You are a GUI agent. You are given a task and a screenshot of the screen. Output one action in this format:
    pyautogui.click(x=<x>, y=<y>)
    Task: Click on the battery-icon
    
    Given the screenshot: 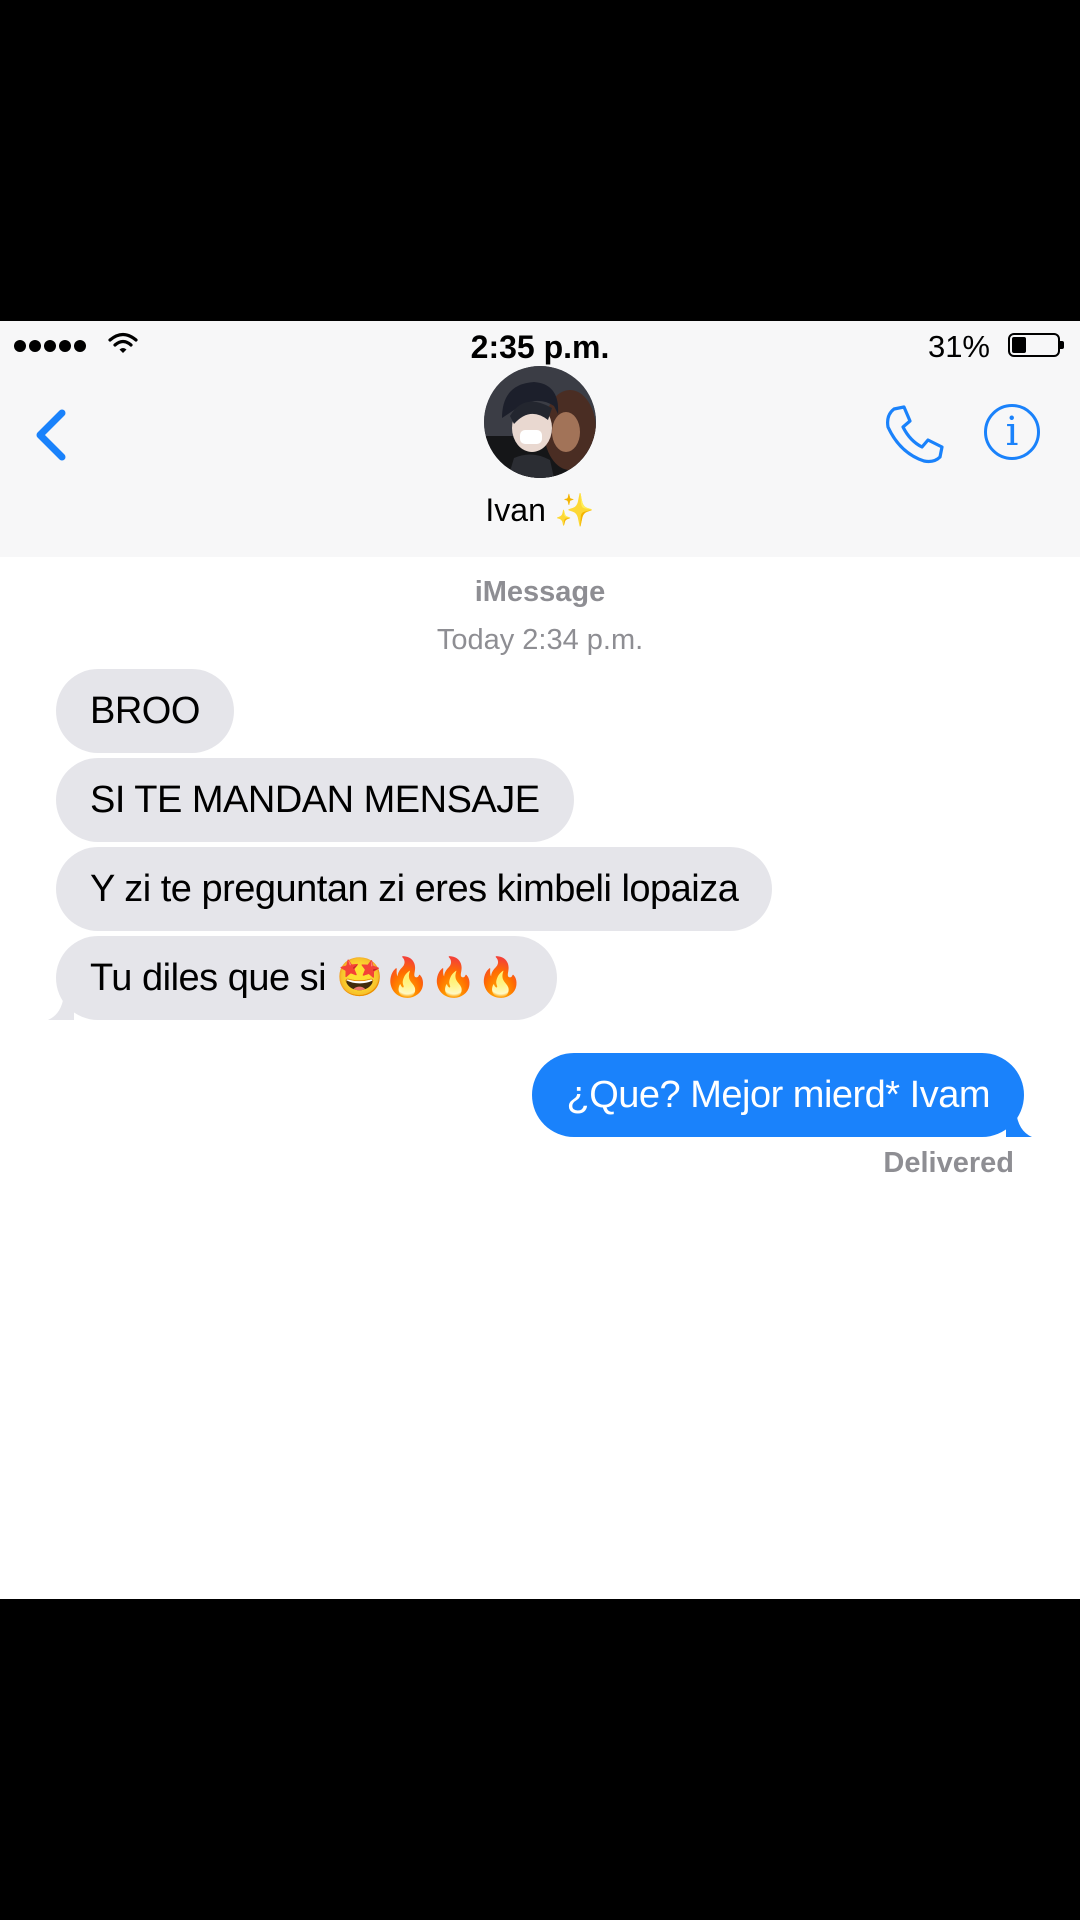 What is the action you would take?
    pyautogui.click(x=1036, y=345)
    